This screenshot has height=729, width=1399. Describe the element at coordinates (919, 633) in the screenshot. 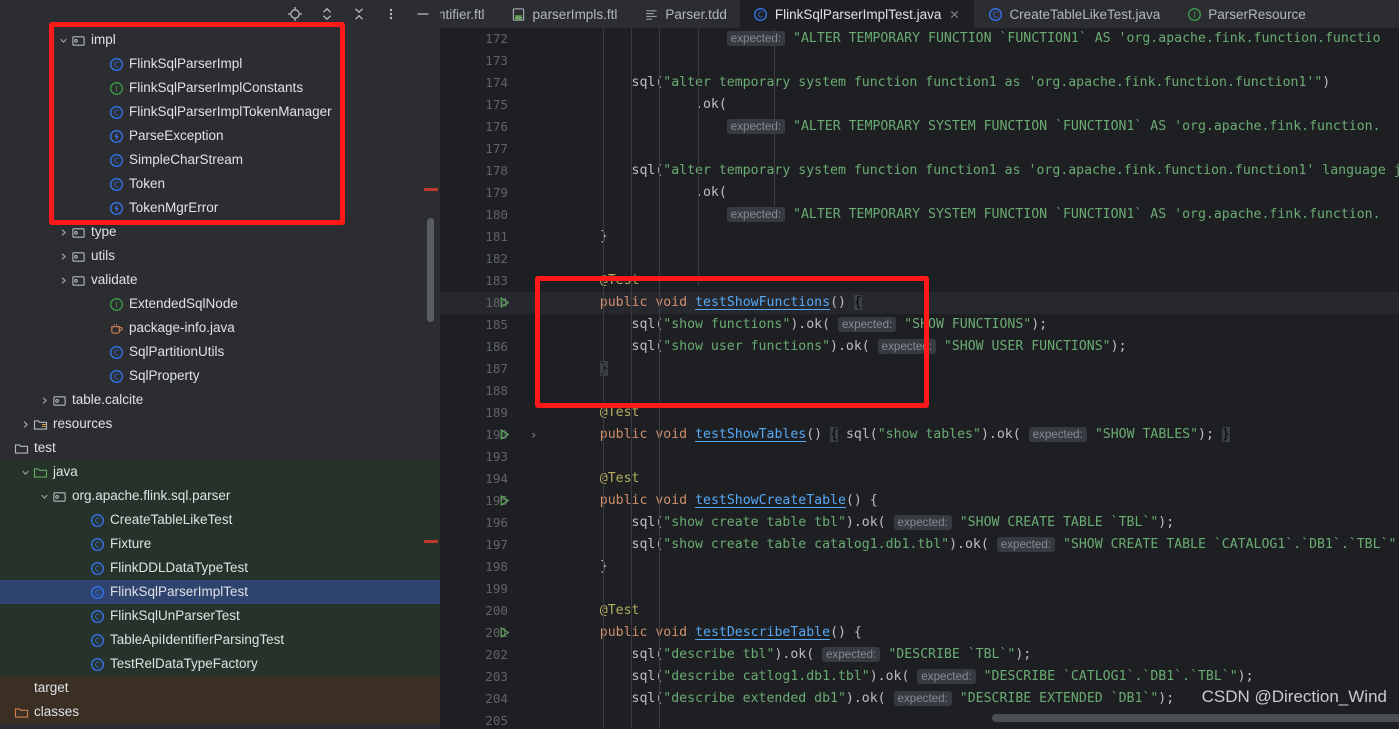

I see `code-line: 201 public void testDescribeTable() {` at that location.